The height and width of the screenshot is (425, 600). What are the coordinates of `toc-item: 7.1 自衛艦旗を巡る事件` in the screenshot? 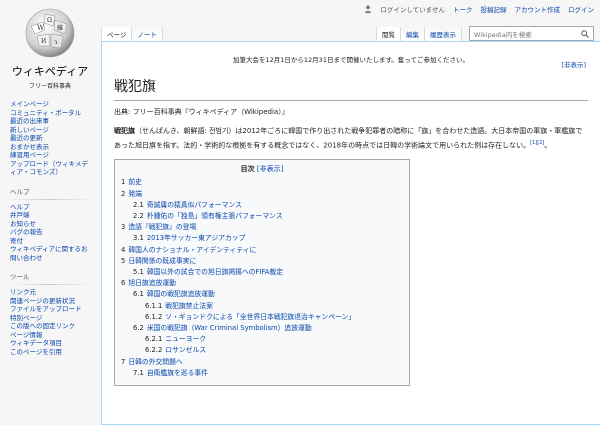 It's located at (262, 373).